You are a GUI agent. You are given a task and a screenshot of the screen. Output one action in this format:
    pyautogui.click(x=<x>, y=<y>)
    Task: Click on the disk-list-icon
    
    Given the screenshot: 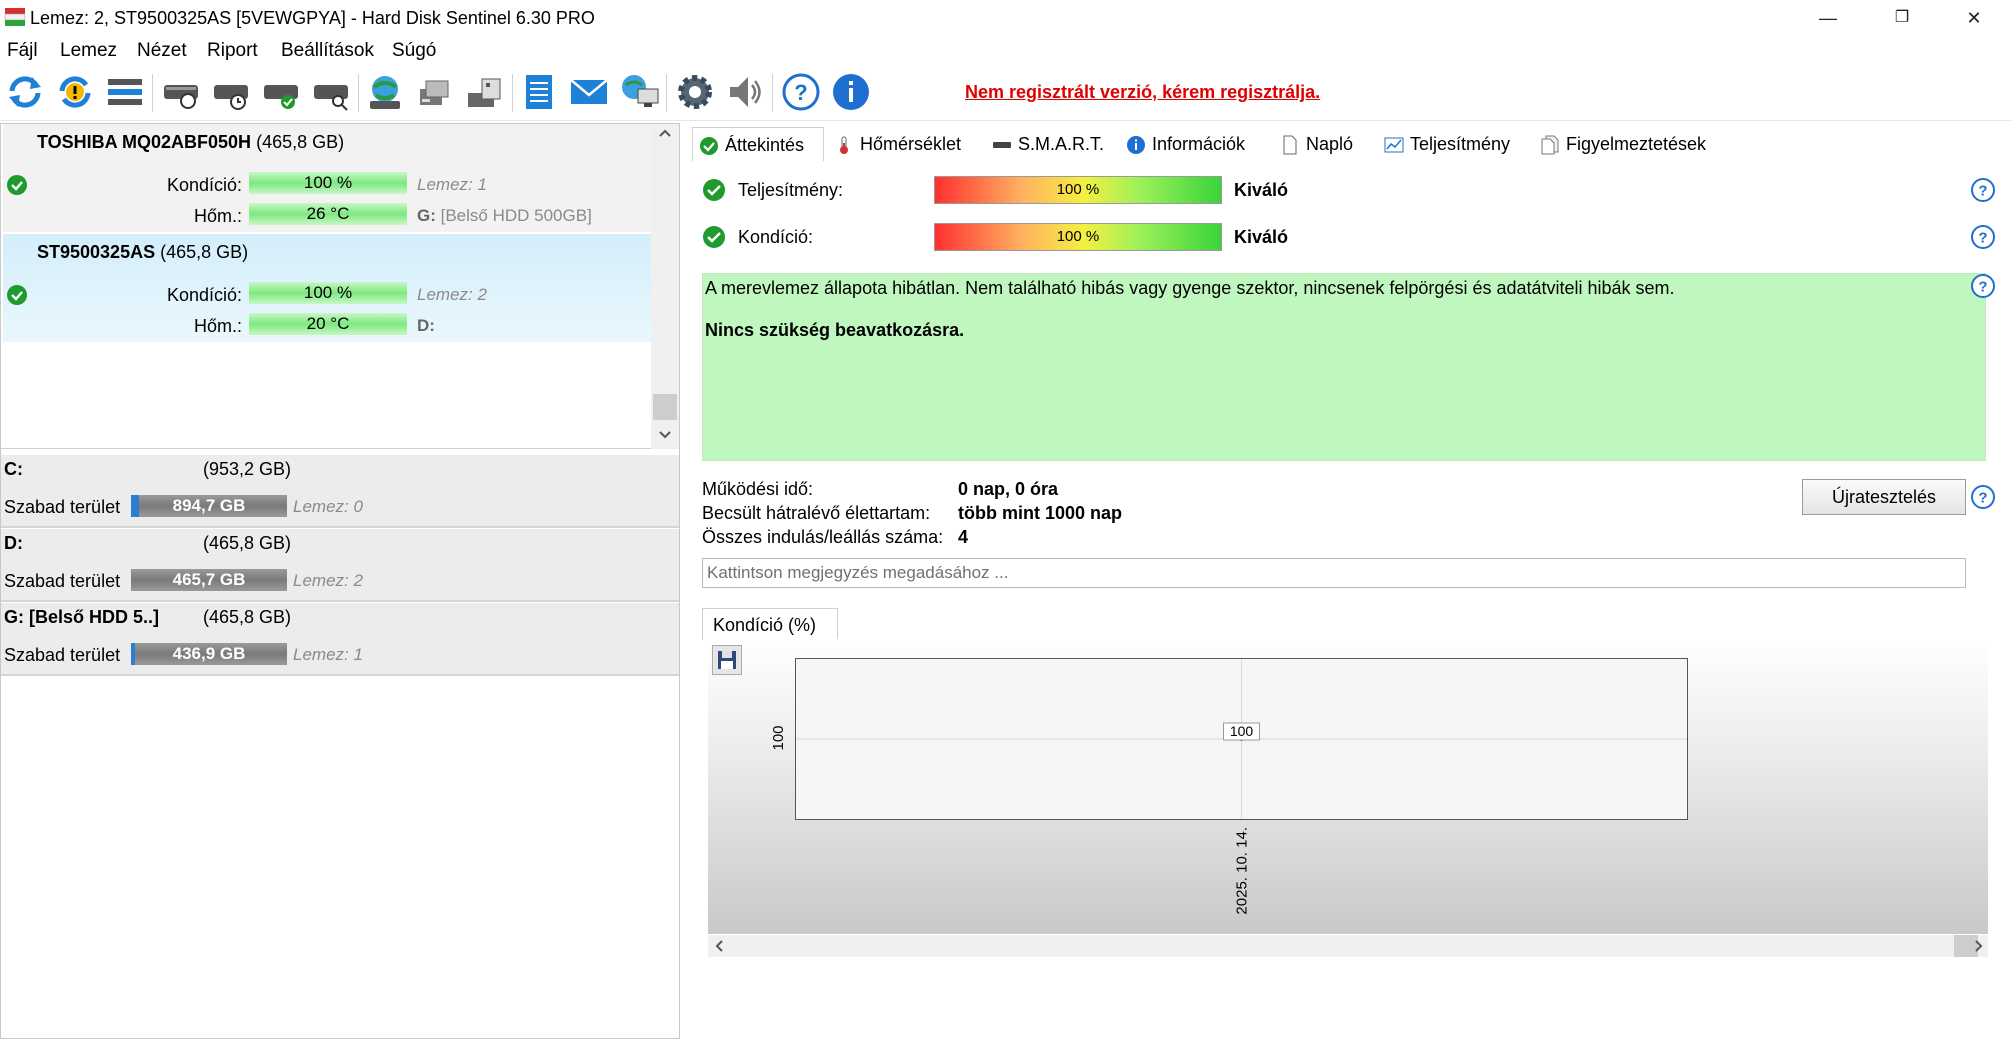 What is the action you would take?
    pyautogui.click(x=125, y=92)
    